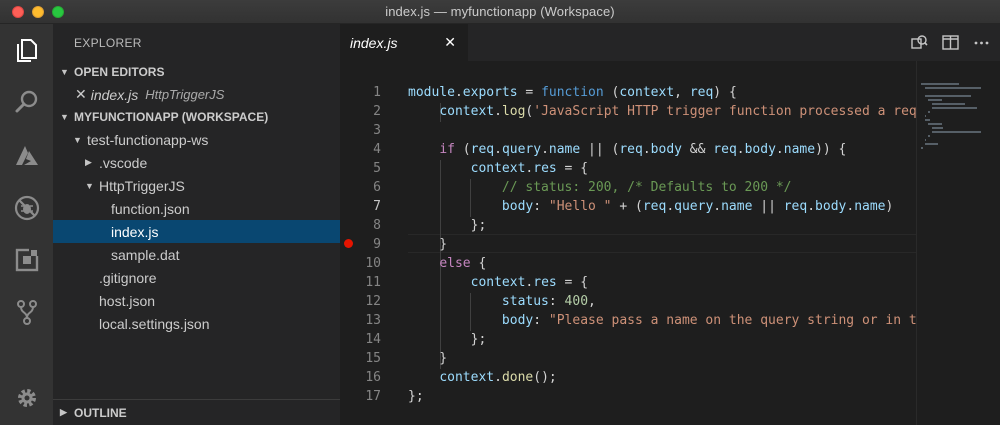 The height and width of the screenshot is (425, 1000). What do you see at coordinates (600, 149) in the screenshot?
I see `code-token: || (` at bounding box center [600, 149].